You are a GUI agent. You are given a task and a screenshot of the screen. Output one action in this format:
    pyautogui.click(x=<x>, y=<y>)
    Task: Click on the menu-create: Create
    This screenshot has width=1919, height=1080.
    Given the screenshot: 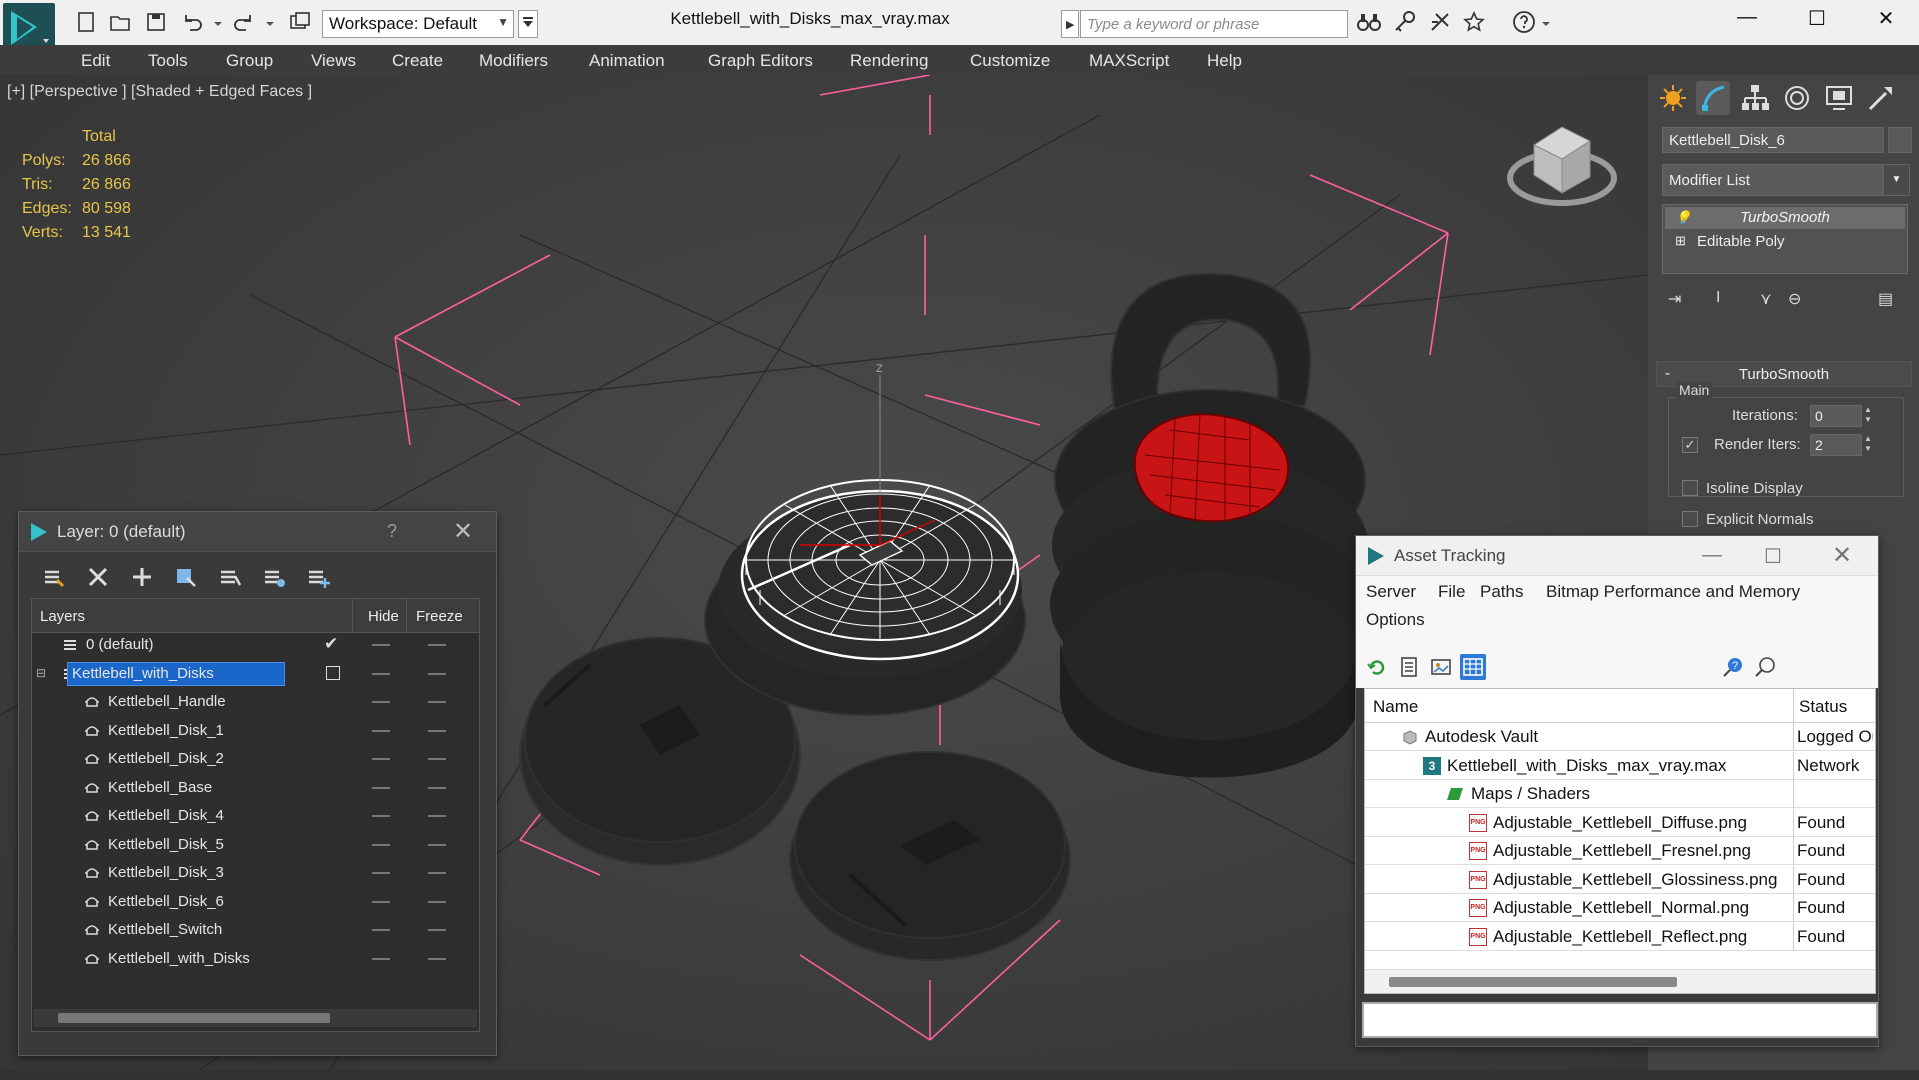 What is the action you would take?
    pyautogui.click(x=417, y=61)
    